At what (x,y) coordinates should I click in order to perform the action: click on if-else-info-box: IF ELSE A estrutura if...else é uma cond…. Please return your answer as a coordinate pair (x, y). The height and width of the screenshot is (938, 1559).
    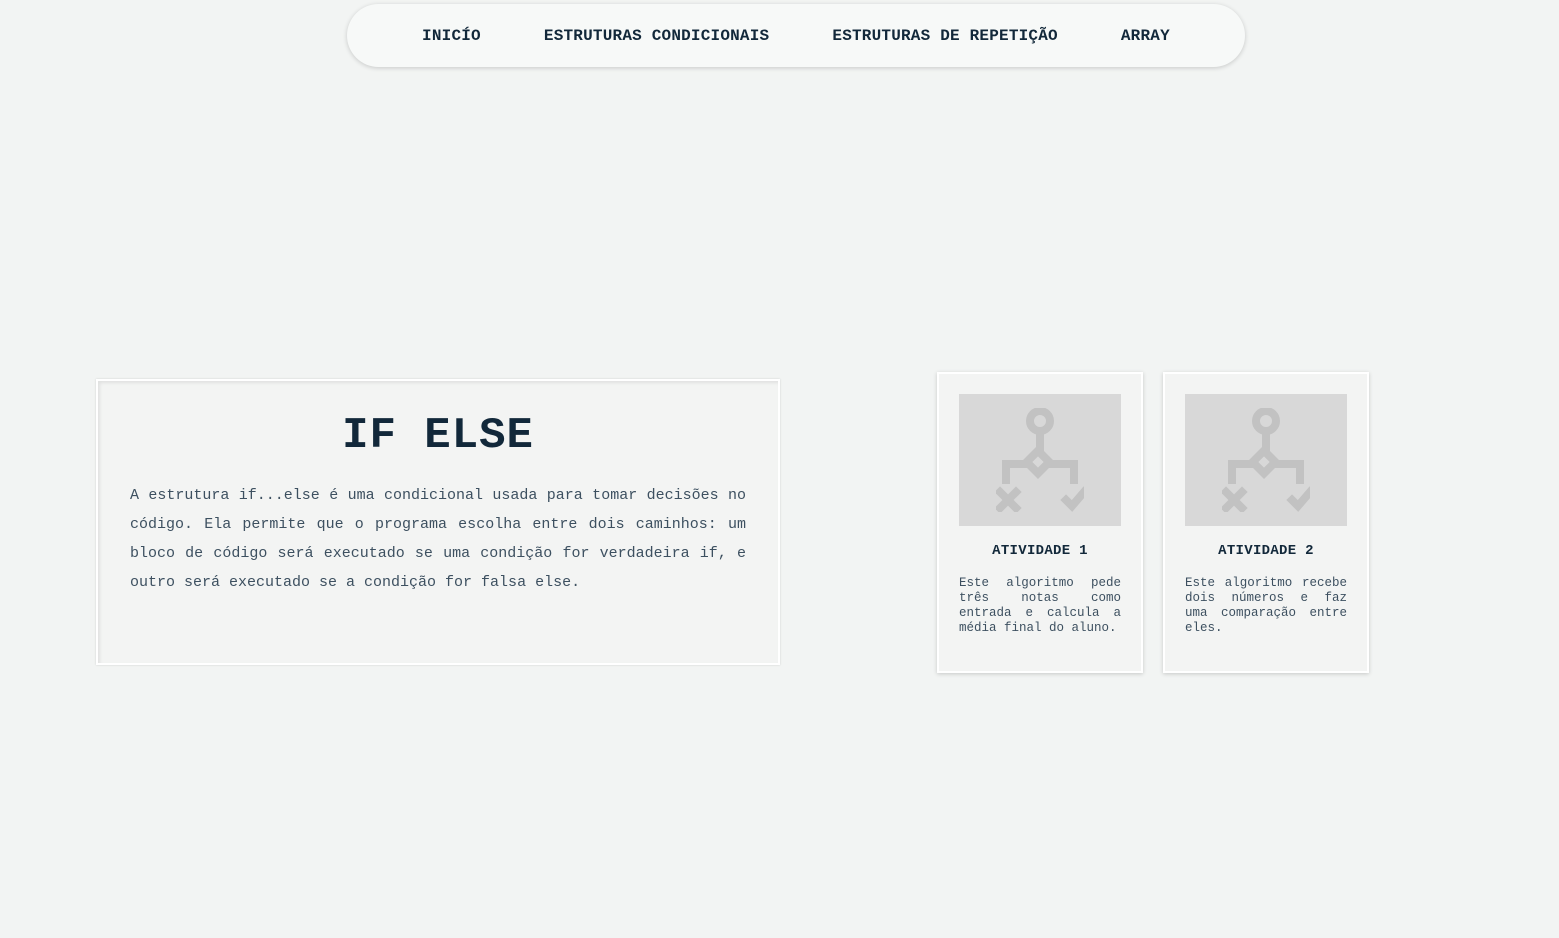
    Looking at the image, I should click on (438, 522).